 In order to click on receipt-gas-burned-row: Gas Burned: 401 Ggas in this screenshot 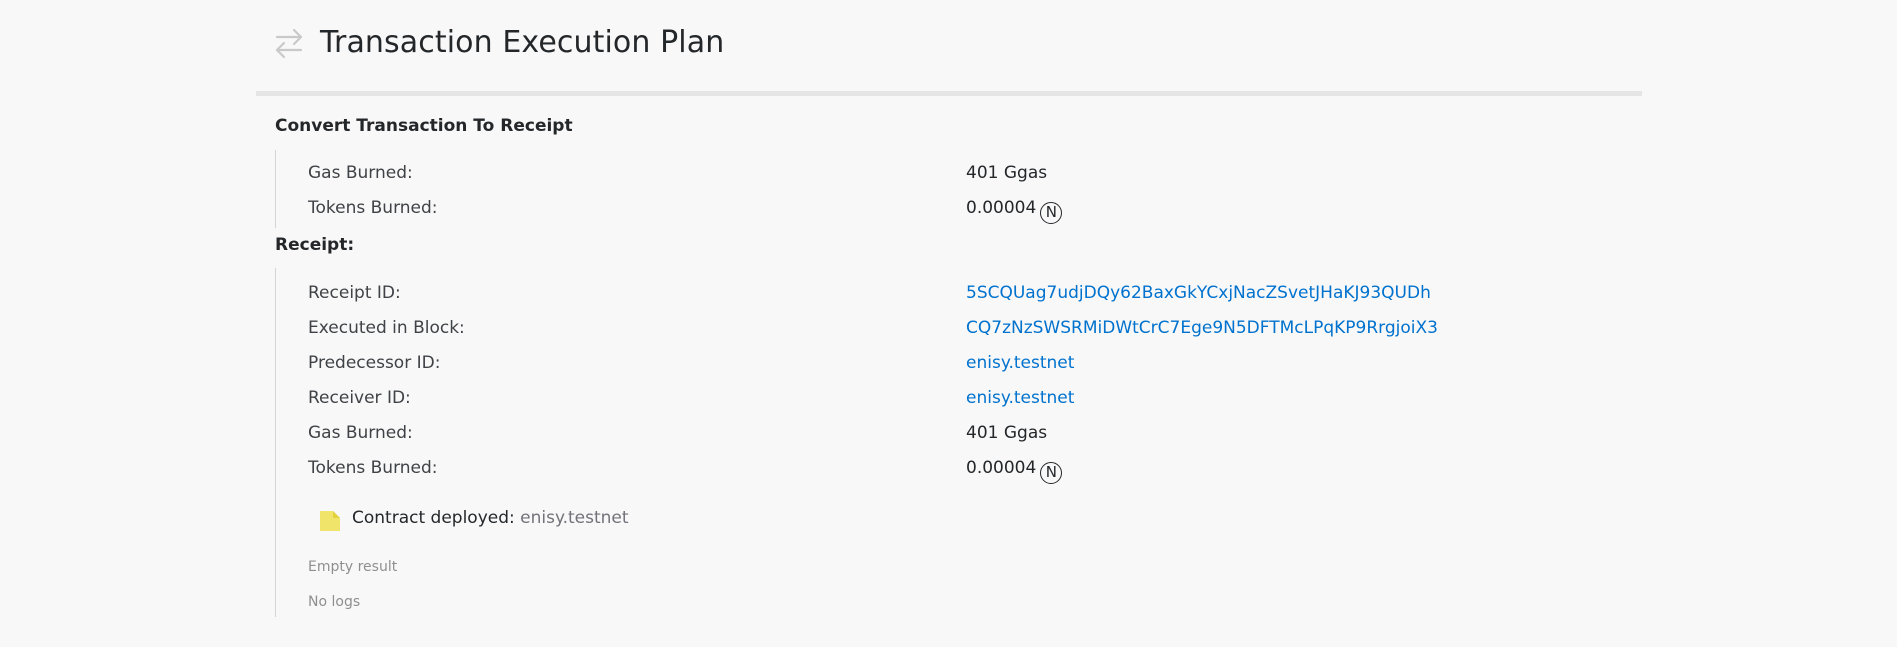, I will do `click(908, 435)`.